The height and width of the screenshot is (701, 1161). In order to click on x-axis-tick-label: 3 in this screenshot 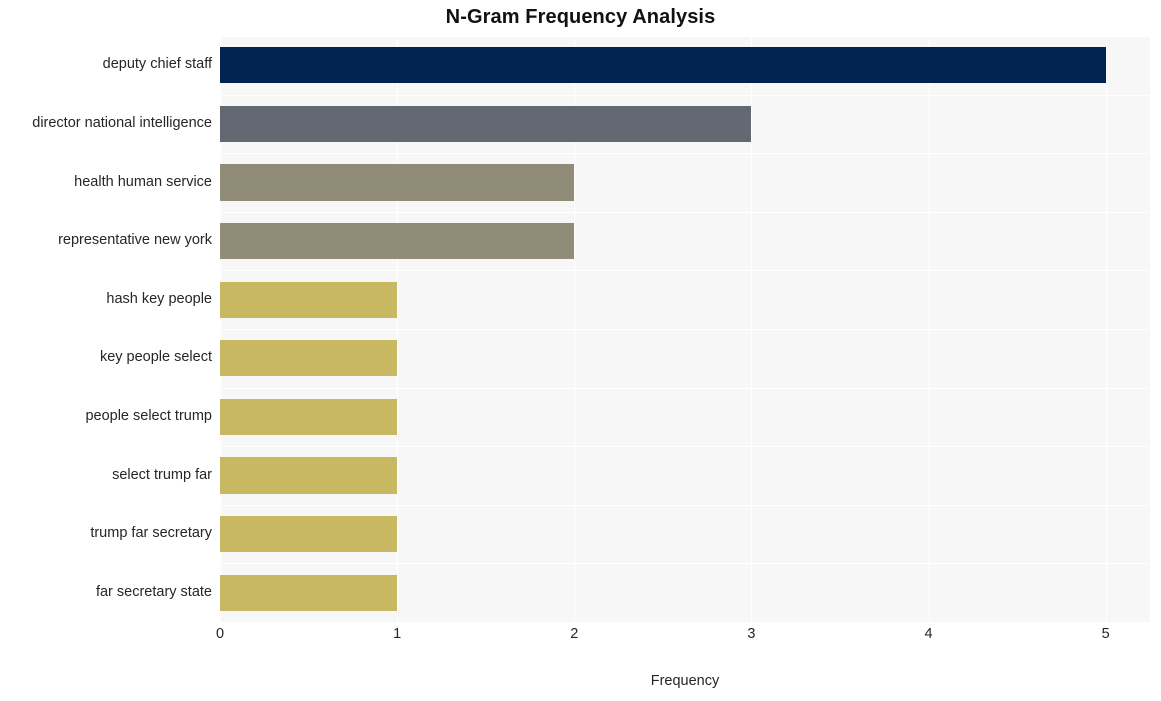, I will do `click(751, 634)`.